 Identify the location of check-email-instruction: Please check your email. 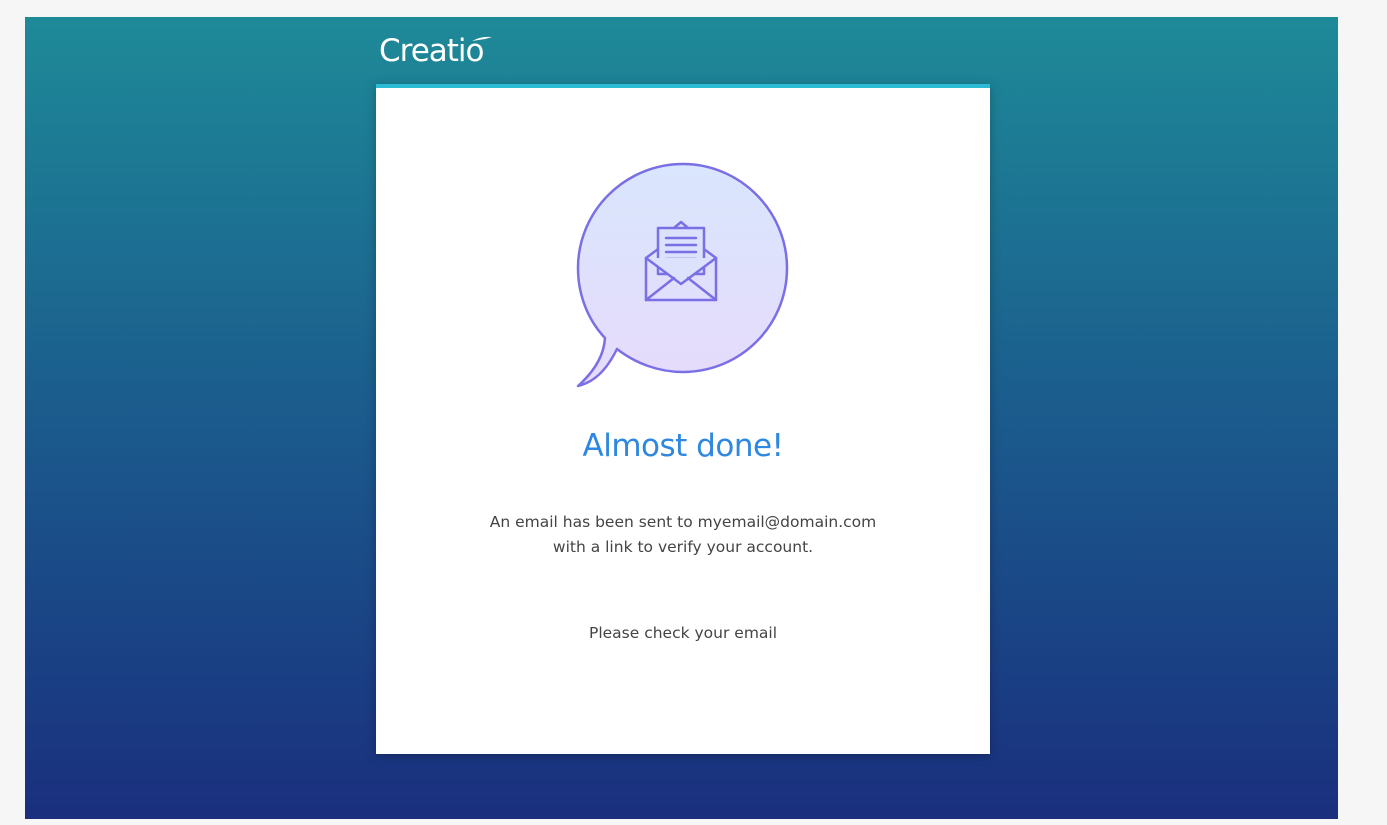
(683, 633).